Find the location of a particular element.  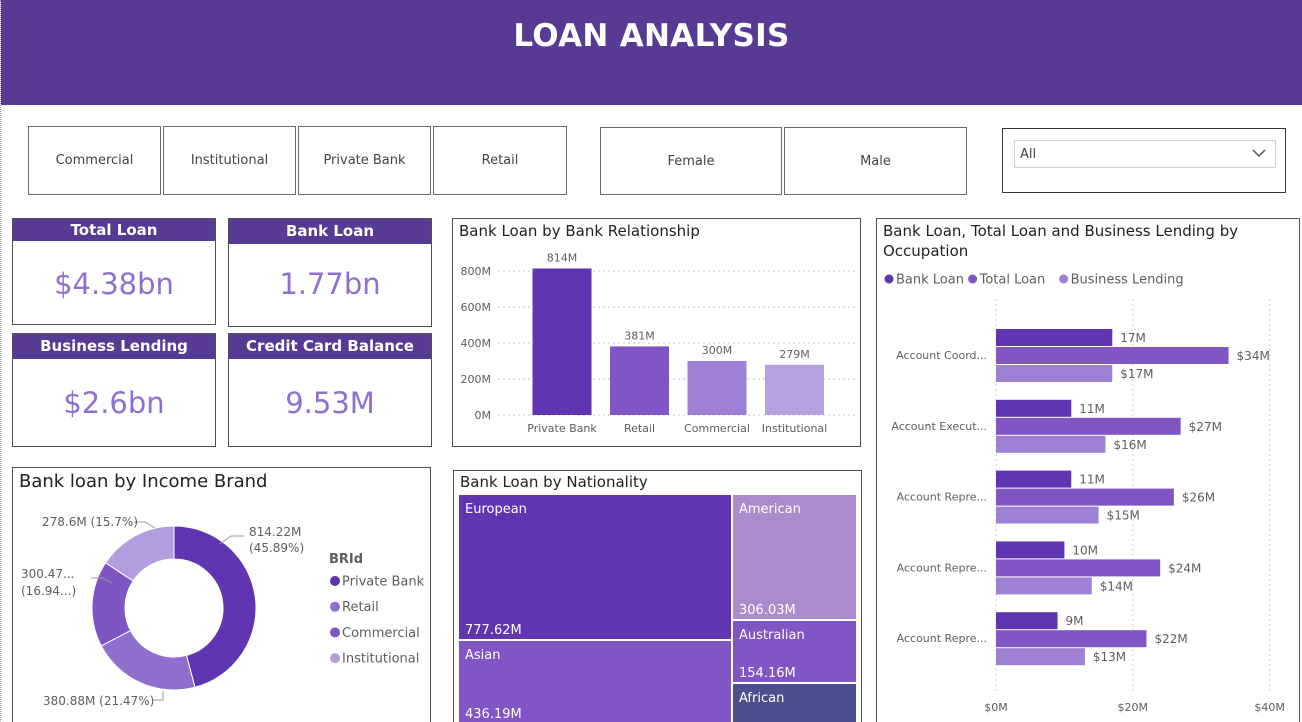

y-tick-label: 0M is located at coordinates (483, 415).